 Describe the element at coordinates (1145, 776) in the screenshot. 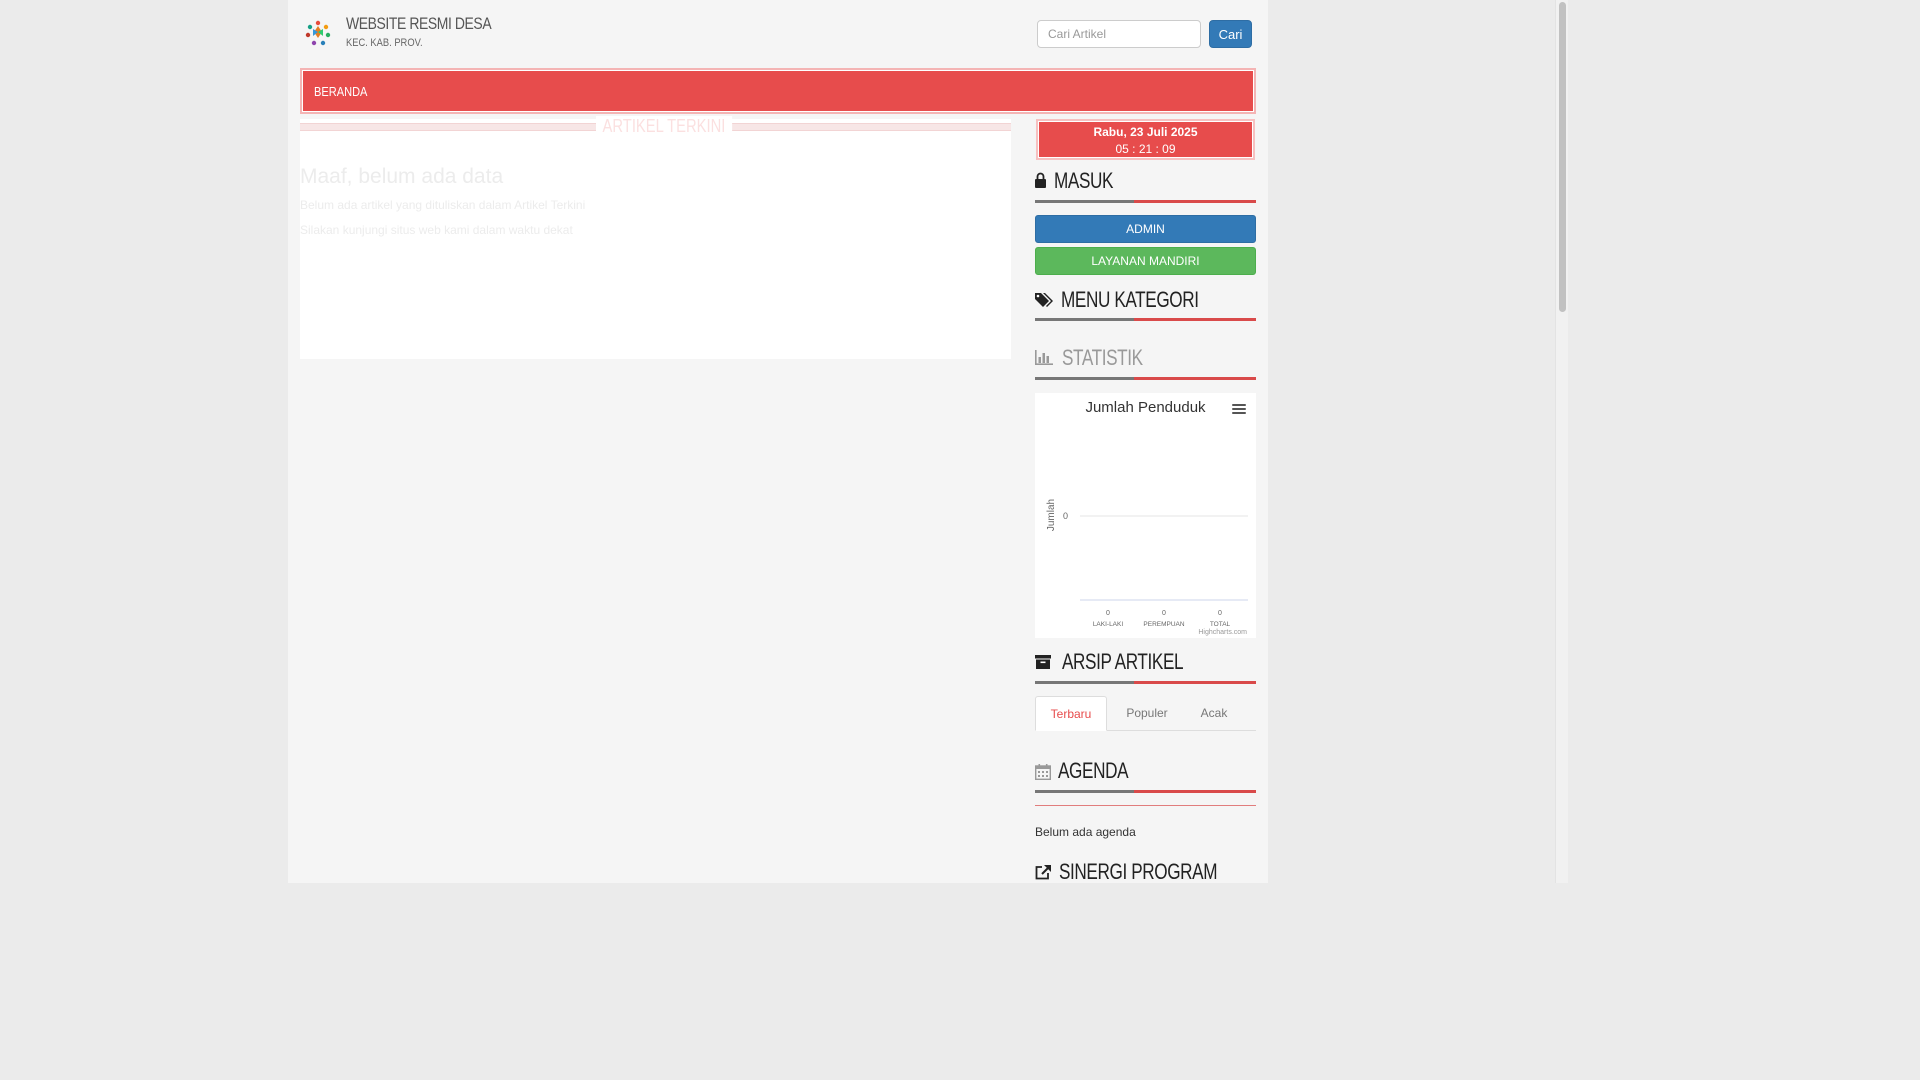

I see `widget-heading-agenda: AGENDA` at that location.